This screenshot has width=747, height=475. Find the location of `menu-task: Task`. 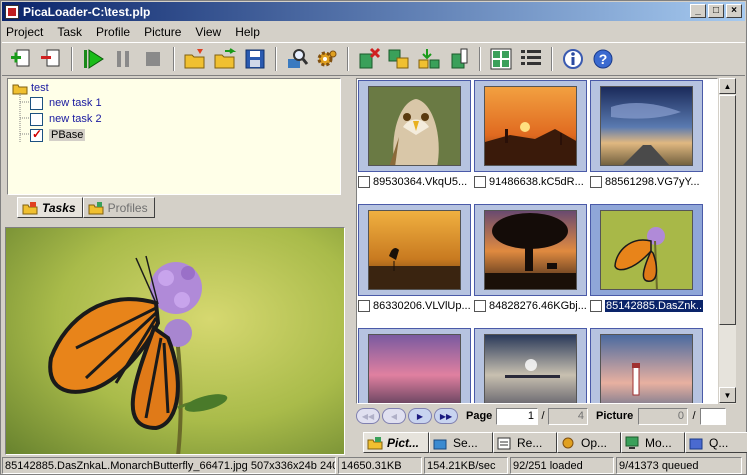

menu-task: Task is located at coordinates (69, 32).